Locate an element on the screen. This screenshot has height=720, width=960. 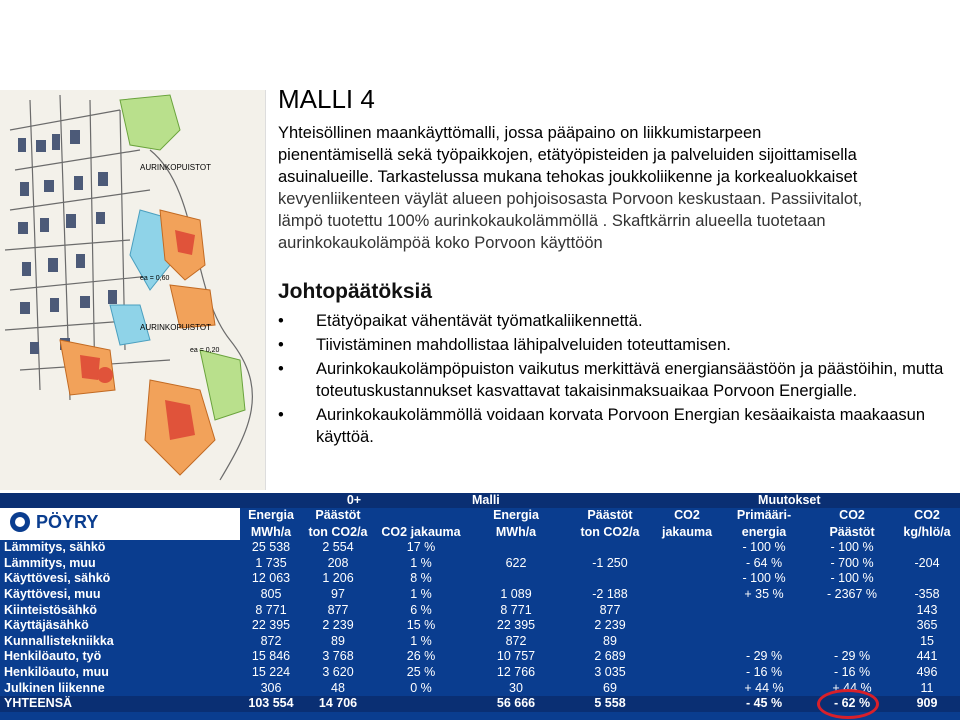
row-label: Lämmitys, sähkö is located at coordinates (55, 547).